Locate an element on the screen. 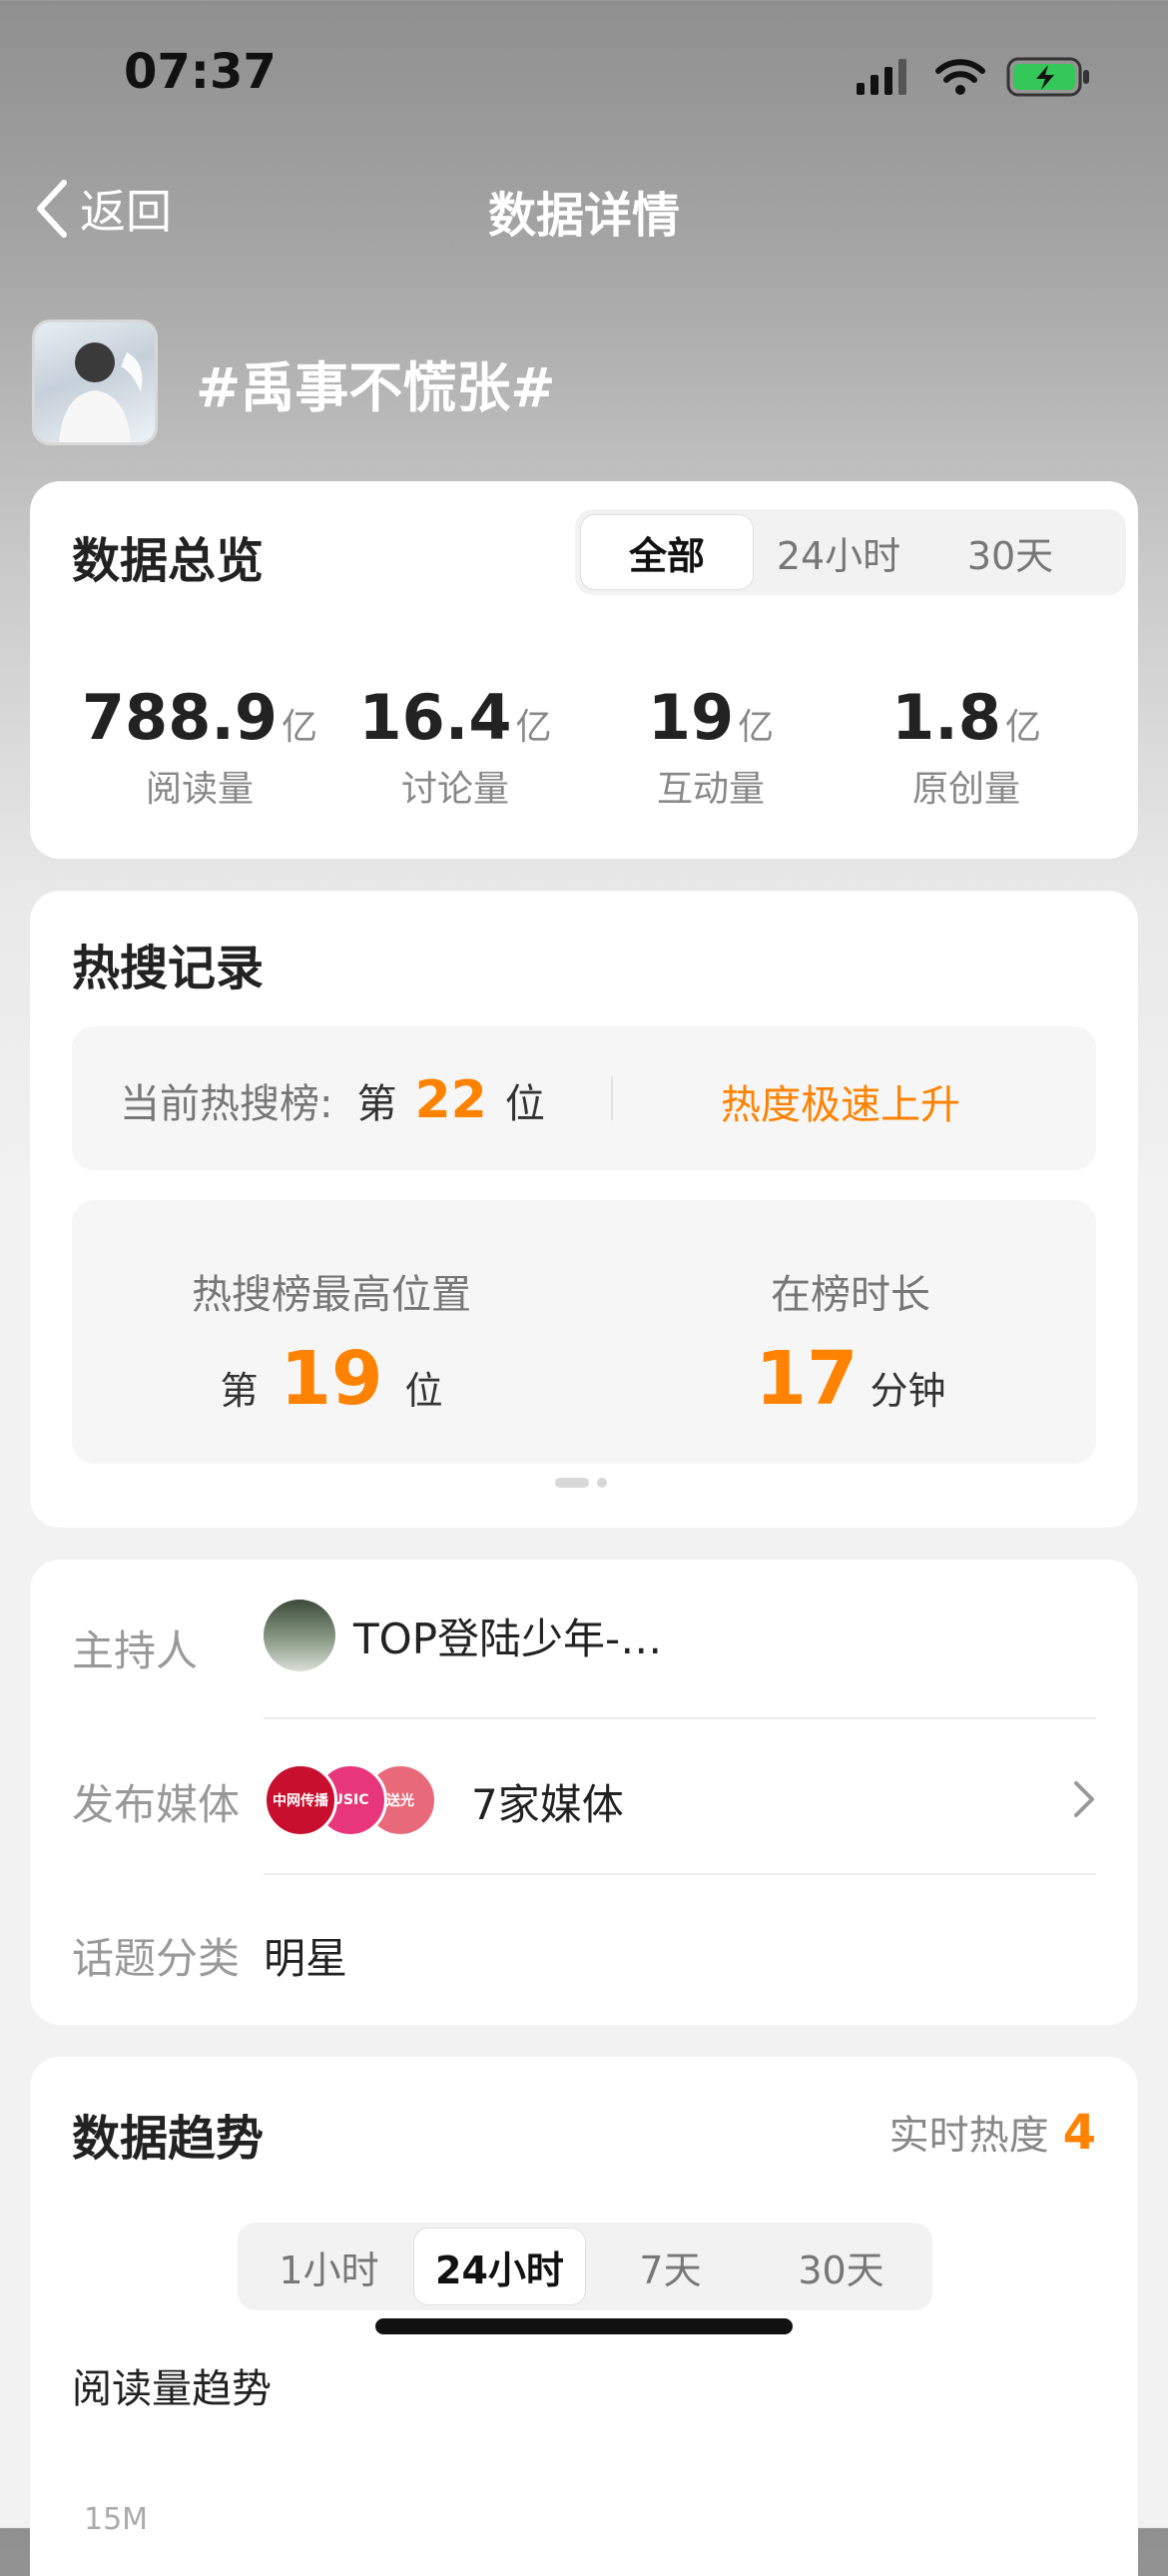 Image resolution: width=1168 pixels, height=2576 pixels. host-avatar is located at coordinates (299, 1635).